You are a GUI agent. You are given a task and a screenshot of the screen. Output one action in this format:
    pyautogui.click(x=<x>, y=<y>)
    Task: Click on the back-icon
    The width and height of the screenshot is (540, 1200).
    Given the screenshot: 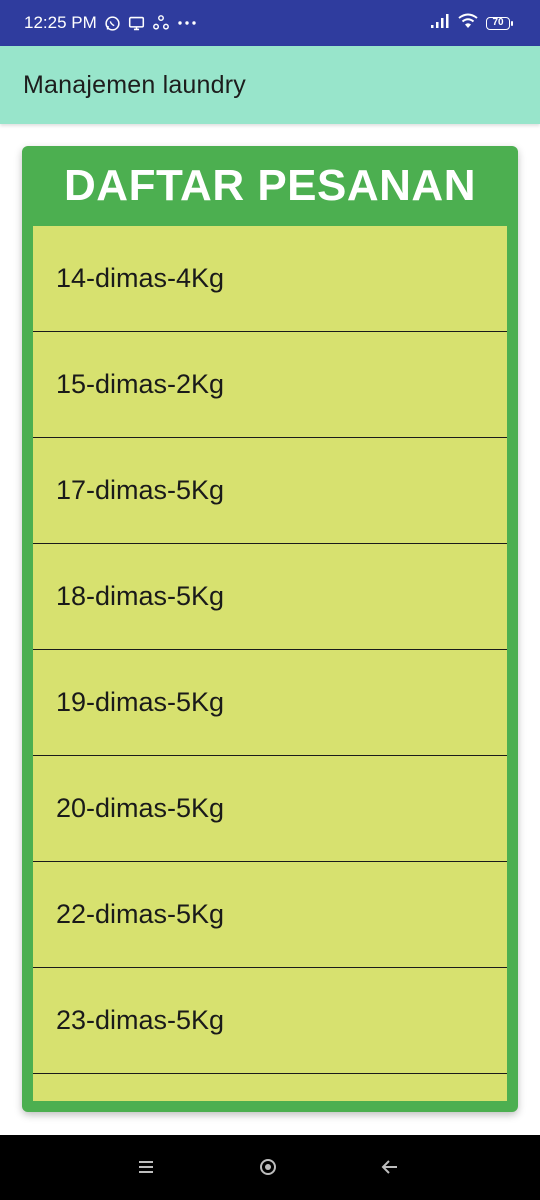 What is the action you would take?
    pyautogui.click(x=390, y=1167)
    